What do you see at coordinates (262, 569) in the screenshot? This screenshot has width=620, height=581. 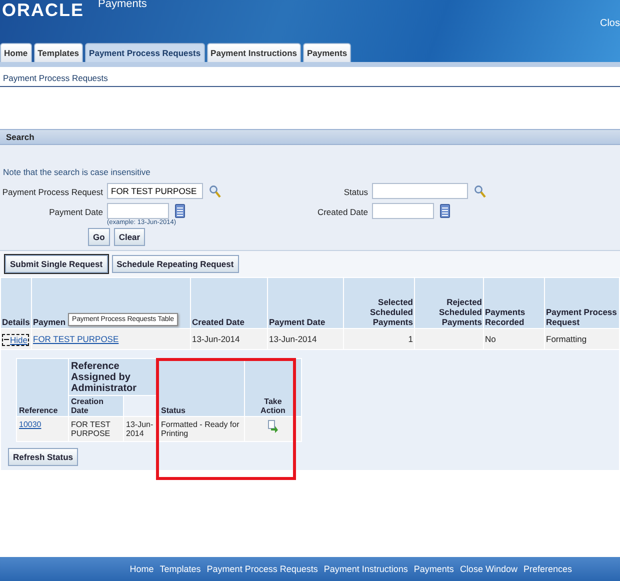 I see `footer-link: Payment Process Requests` at bounding box center [262, 569].